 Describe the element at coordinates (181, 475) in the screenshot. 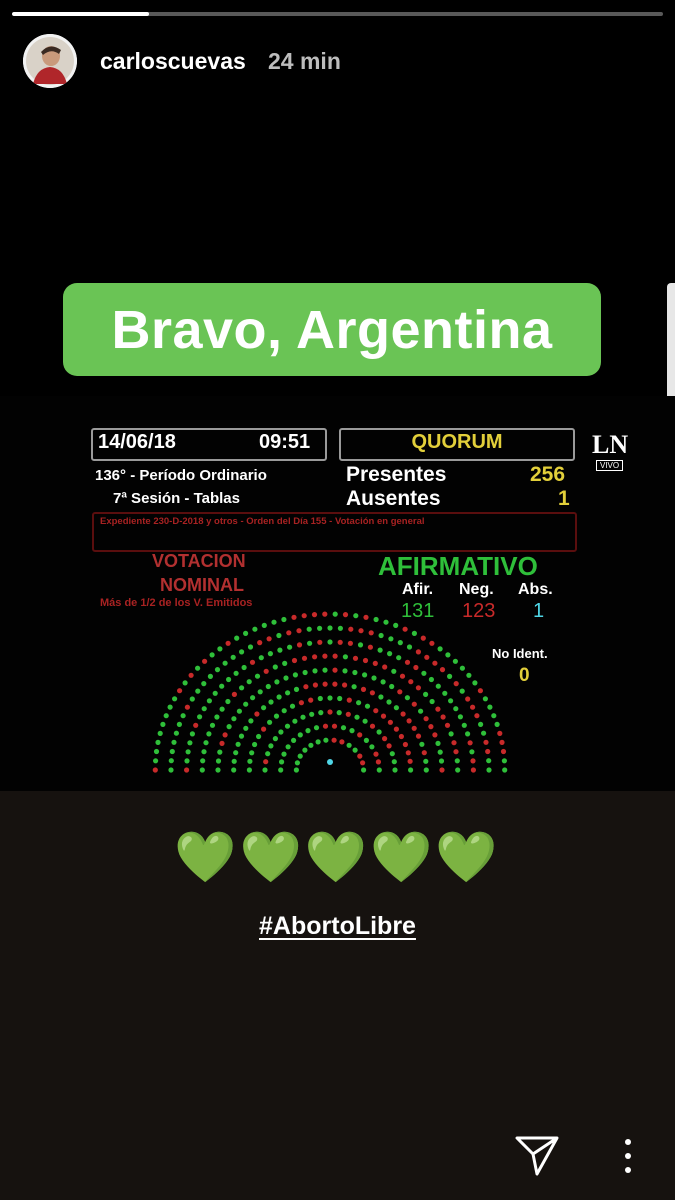

I see `session-period: 136° - Período Ordinario` at that location.